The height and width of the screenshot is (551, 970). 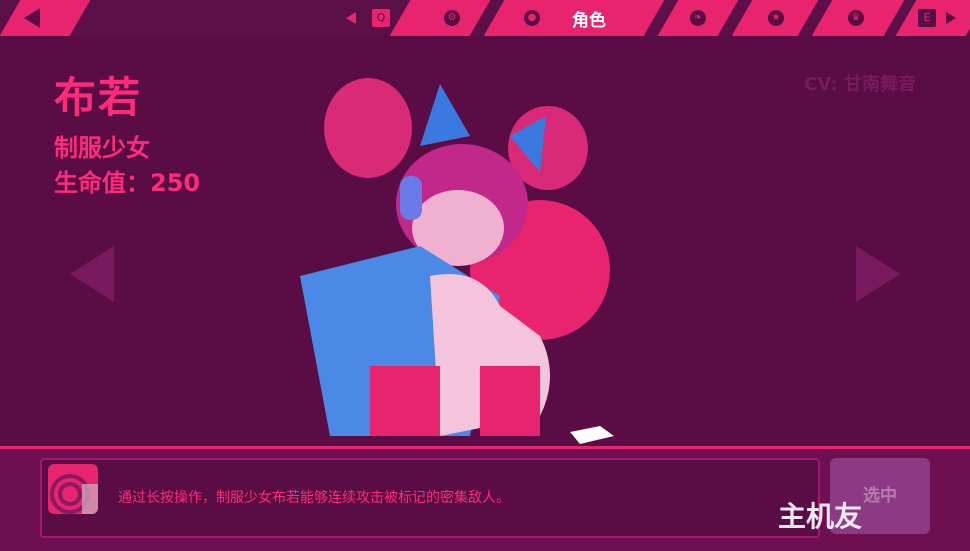 I want to click on skill-icon, so click(x=73, y=489).